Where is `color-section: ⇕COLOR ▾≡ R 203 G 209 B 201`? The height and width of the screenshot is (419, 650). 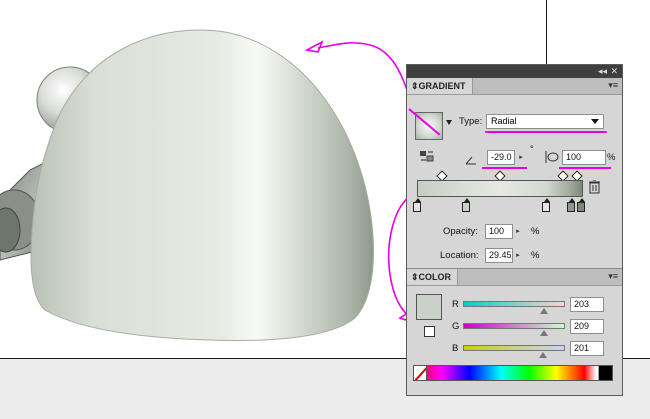
color-section: ⇕COLOR ▾≡ R 203 G 209 B 201 is located at coordinates (514, 332).